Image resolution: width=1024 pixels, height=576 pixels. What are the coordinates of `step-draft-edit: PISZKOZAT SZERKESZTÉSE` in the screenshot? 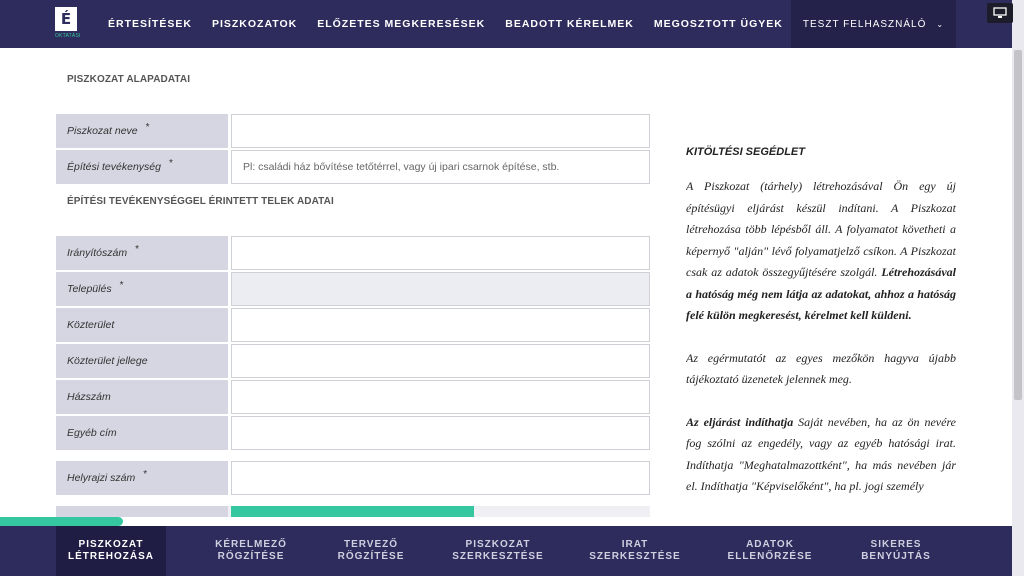 It's located at (498, 551).